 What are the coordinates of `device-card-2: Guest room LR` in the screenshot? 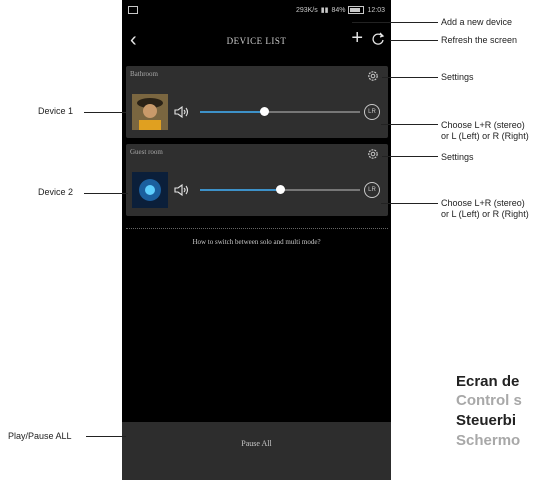 It's located at (257, 180).